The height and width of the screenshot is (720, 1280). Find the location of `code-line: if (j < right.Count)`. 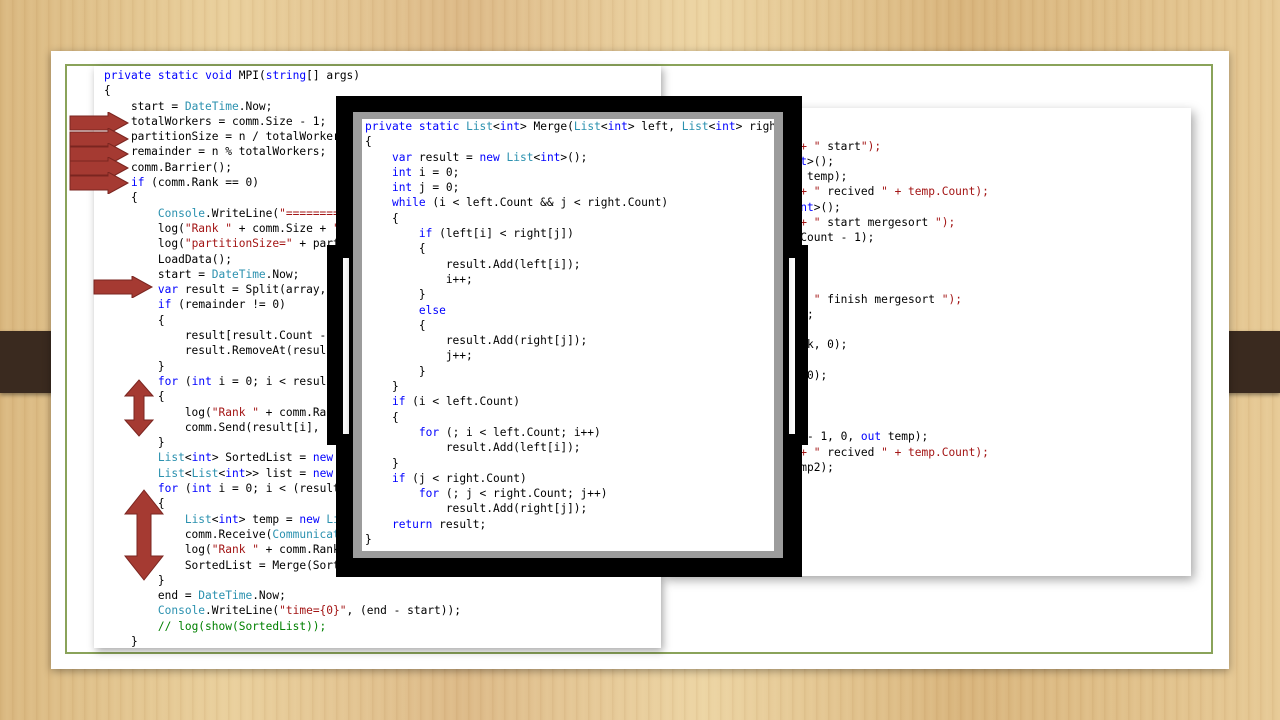

code-line: if (j < right.Count) is located at coordinates (459, 478).